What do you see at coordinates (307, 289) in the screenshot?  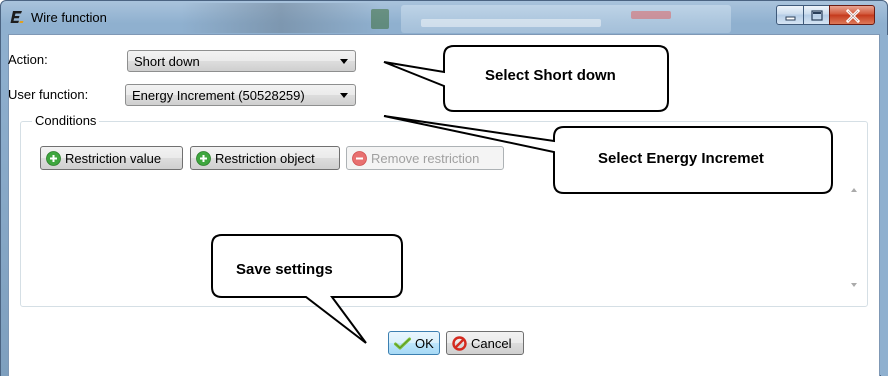 I see `callout-save-bubble` at bounding box center [307, 289].